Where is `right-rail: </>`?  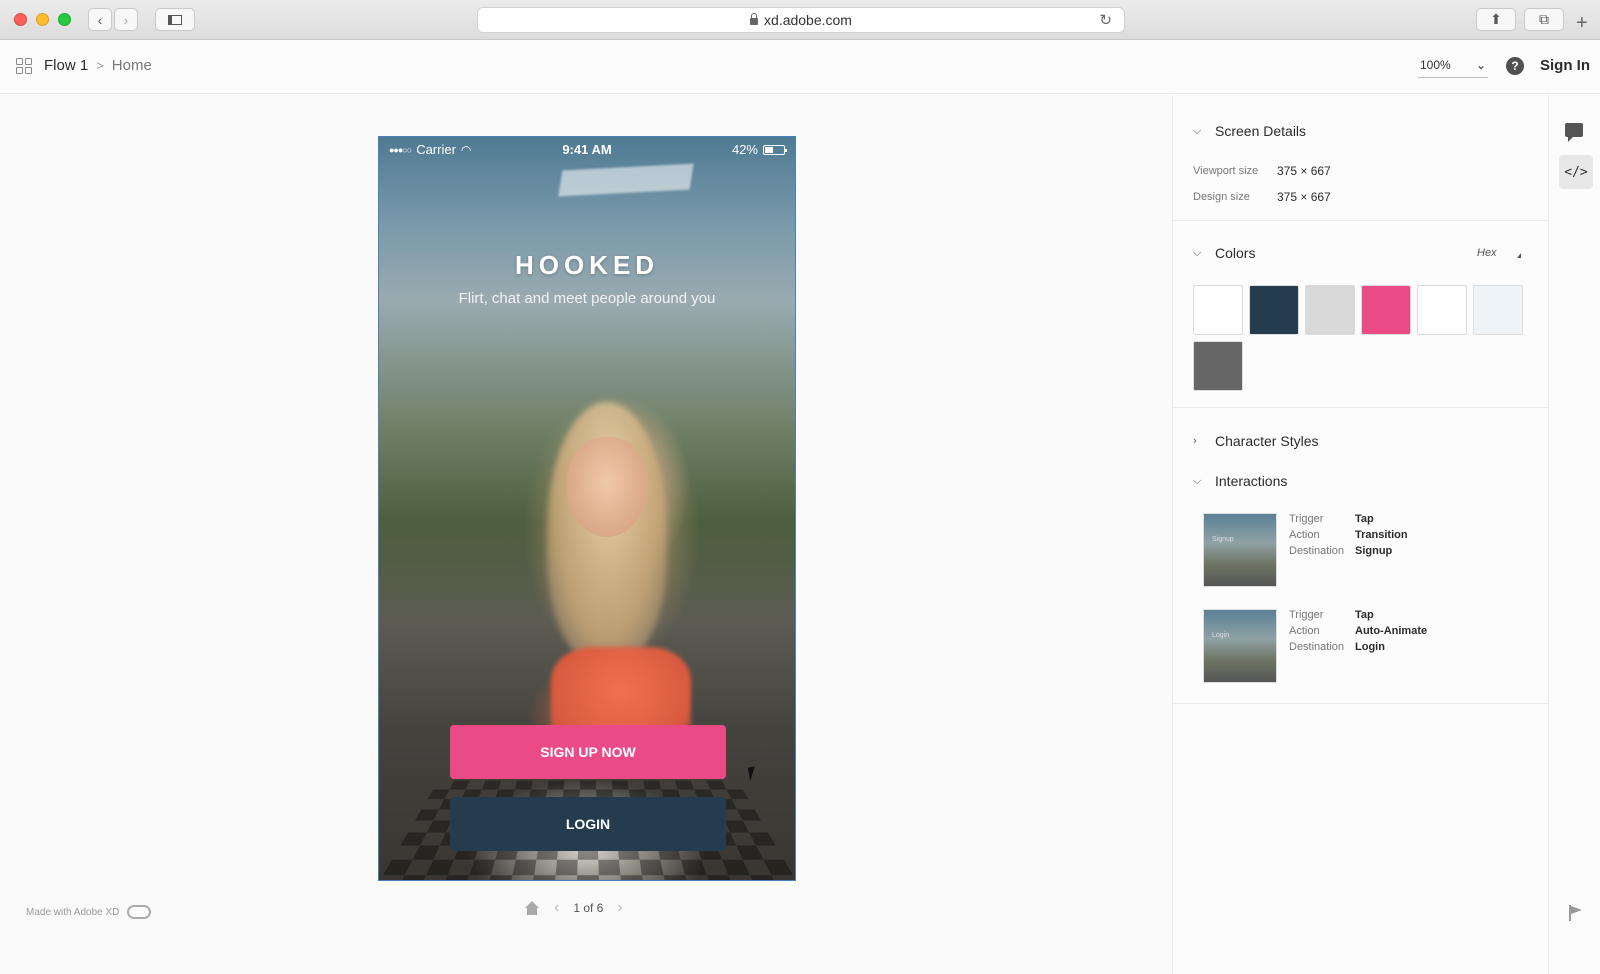
right-rail: </> is located at coordinates (1574, 534).